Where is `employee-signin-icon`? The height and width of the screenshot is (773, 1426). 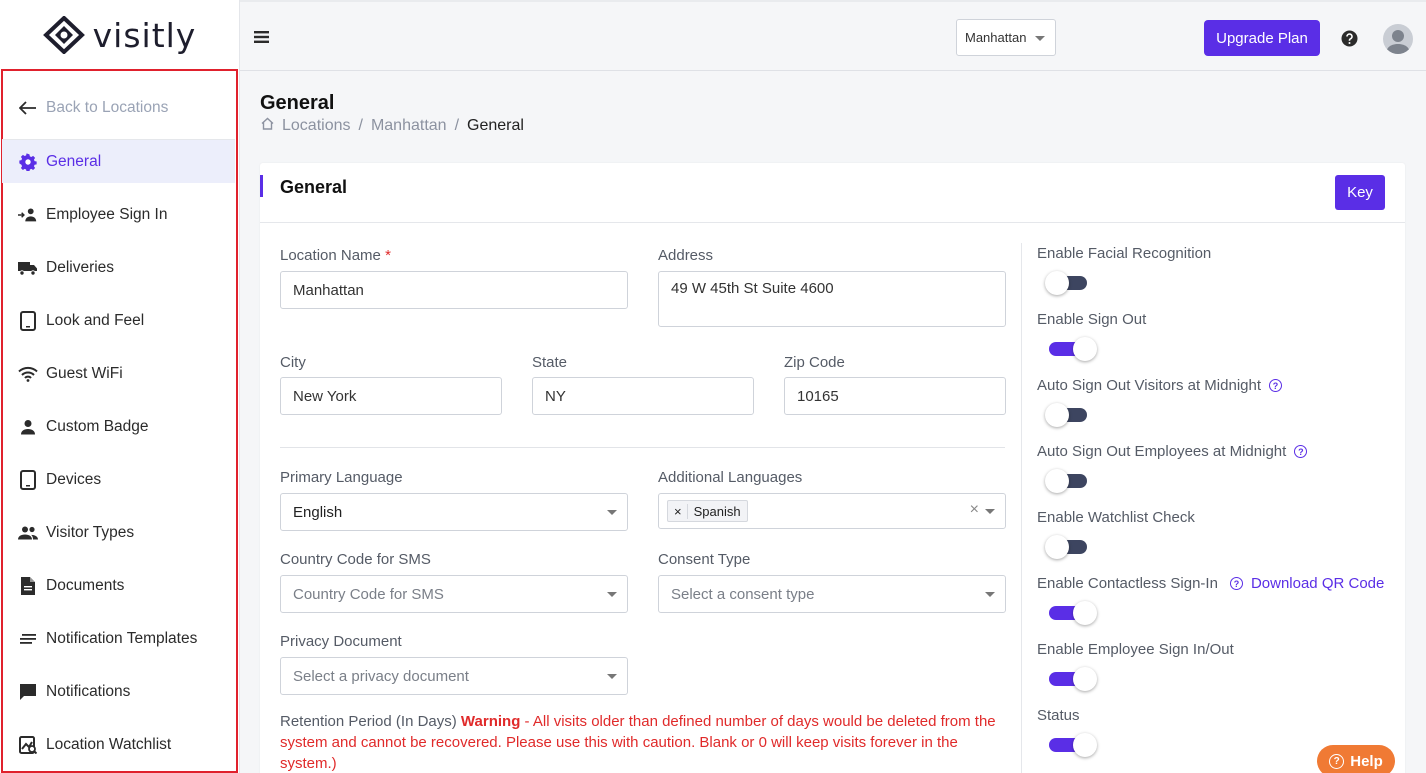 employee-signin-icon is located at coordinates (28, 215).